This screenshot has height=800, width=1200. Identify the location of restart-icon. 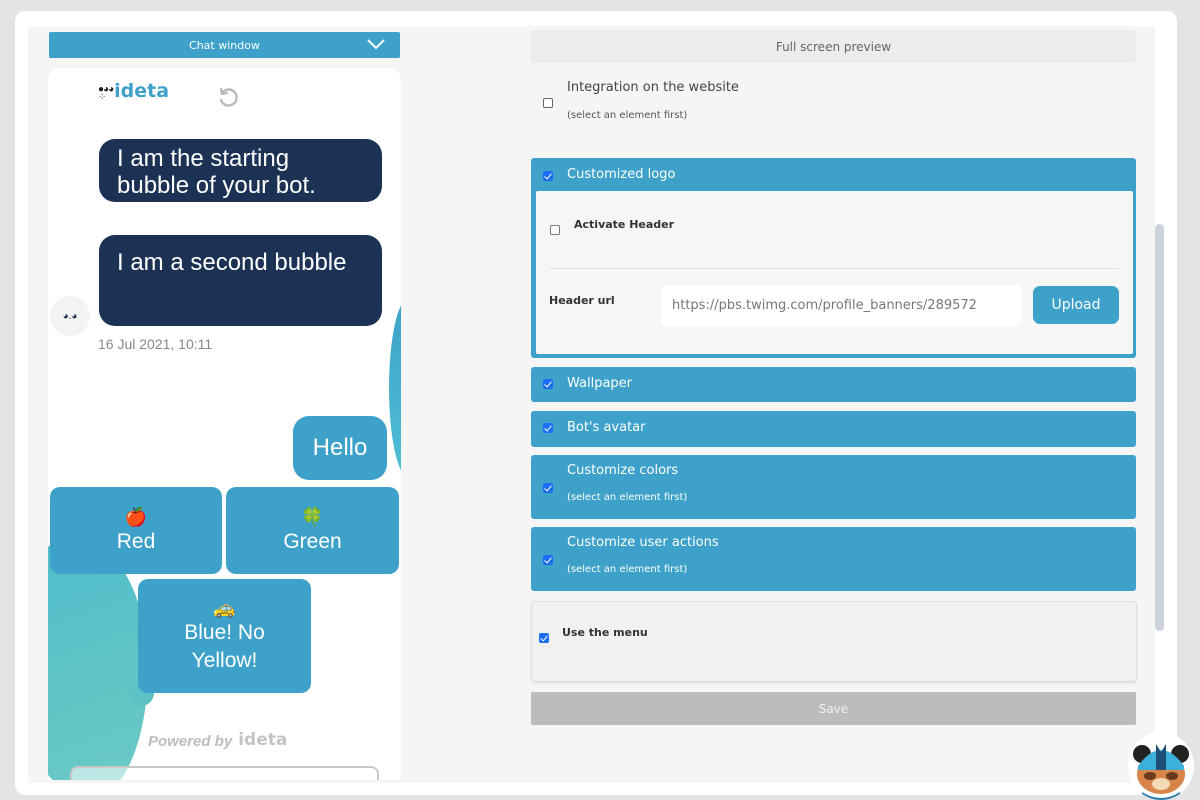
(228, 98).